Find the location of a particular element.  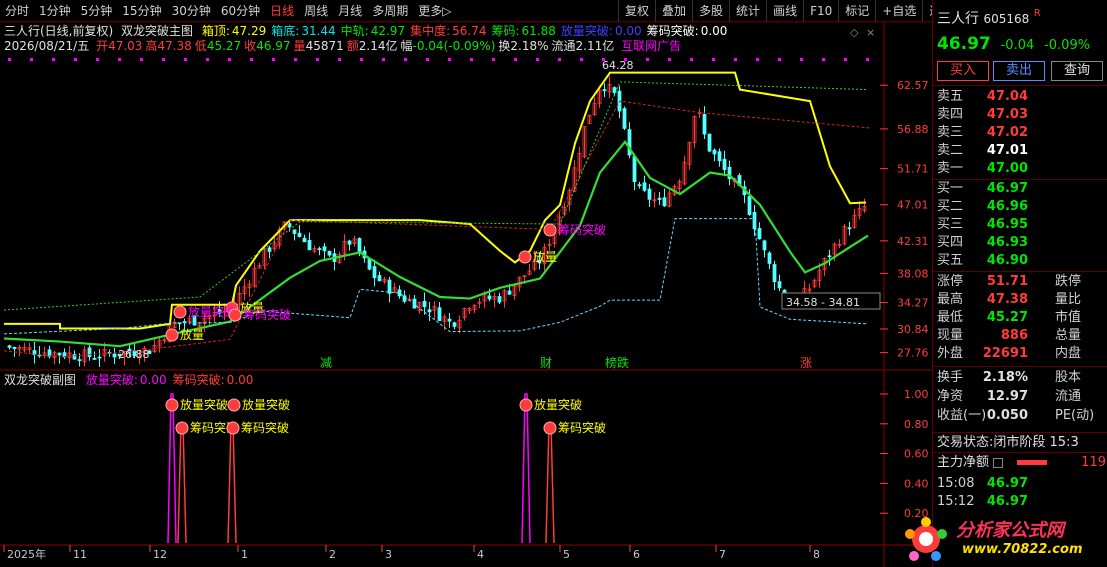

ask-row: 卖二 47.01 is located at coordinates (1020, 151).